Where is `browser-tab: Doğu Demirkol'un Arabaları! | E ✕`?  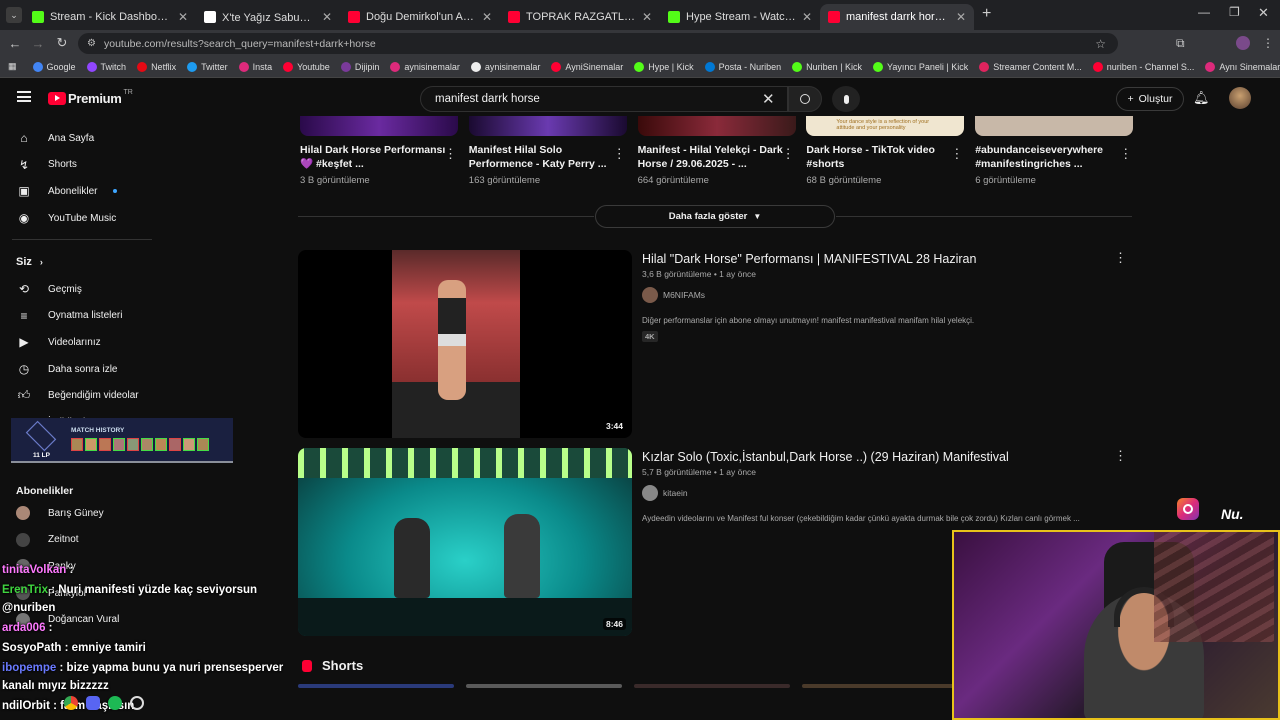 browser-tab: Doğu Demirkol'un Arabaları! | E ✕ is located at coordinates (420, 17).